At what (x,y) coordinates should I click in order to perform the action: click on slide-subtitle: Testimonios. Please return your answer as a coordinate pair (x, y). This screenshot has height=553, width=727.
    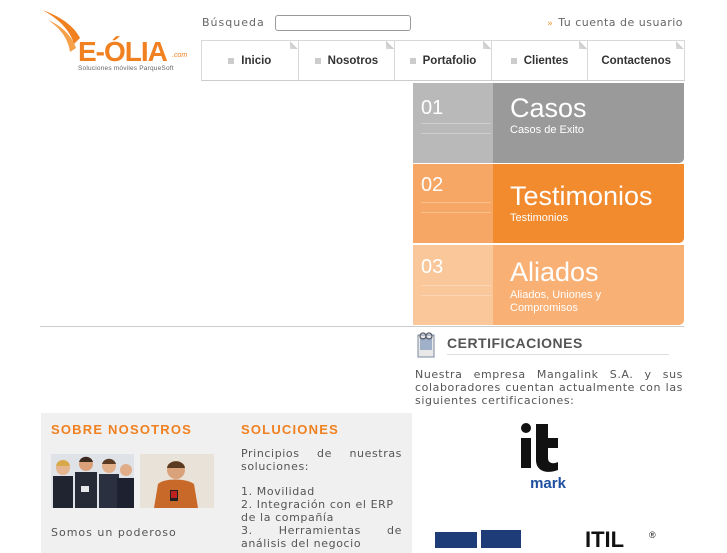
    Looking at the image, I should click on (539, 218).